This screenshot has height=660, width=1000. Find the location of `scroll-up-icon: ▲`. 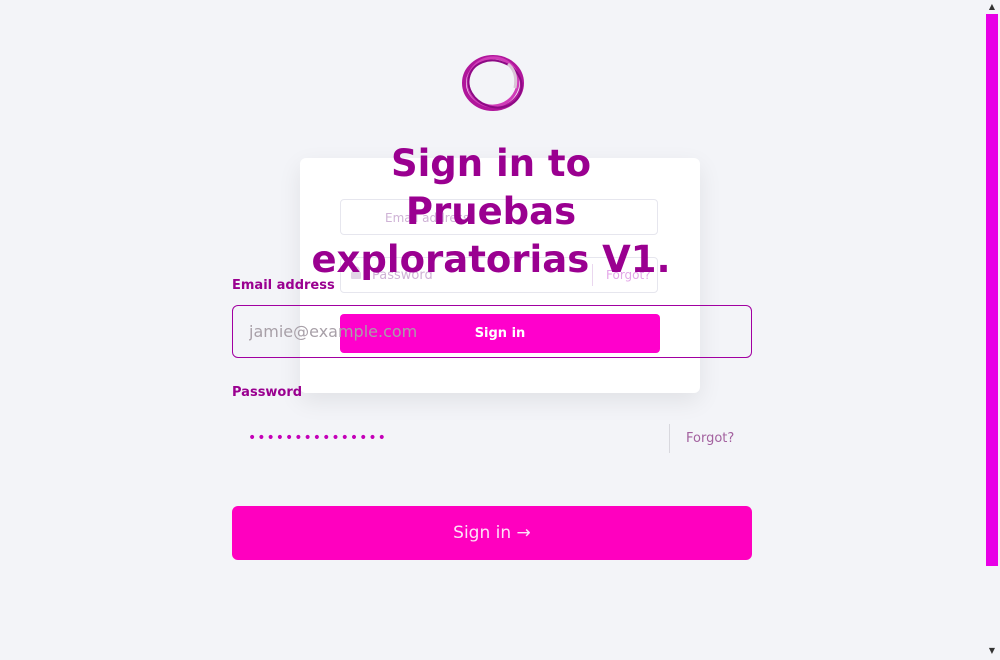

scroll-up-icon: ▲ is located at coordinates (992, 7).